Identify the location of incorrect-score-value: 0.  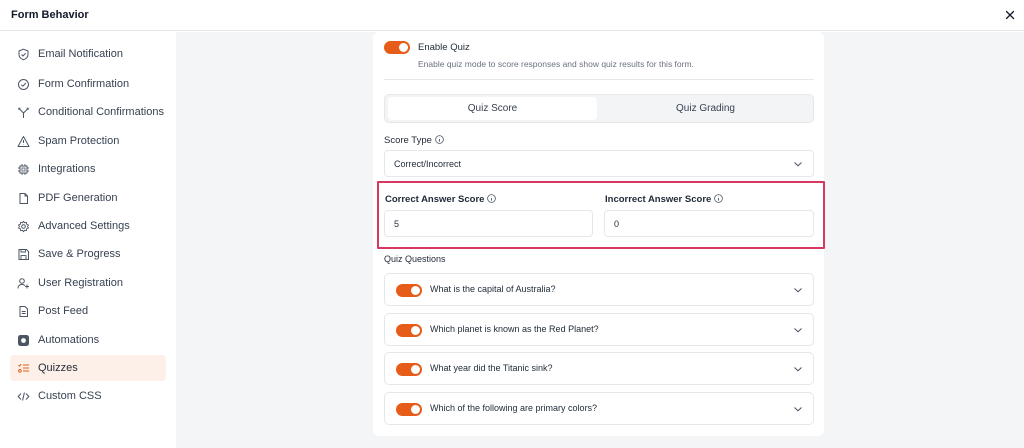
(617, 223).